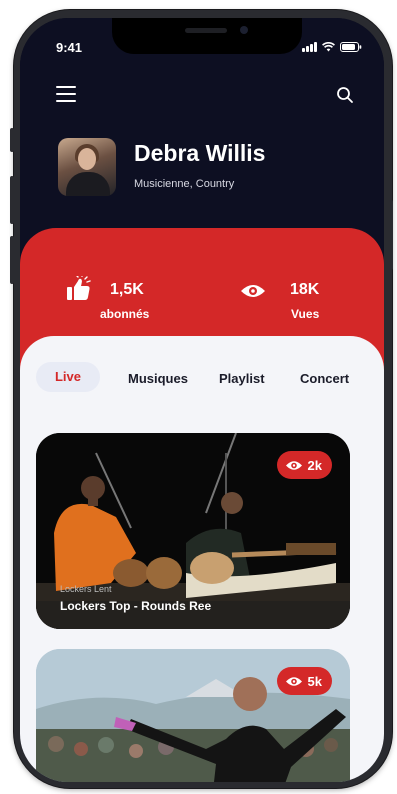 Image resolution: width=397 pixels, height=794 pixels. What do you see at coordinates (12, 200) in the screenshot?
I see `volume-up-button` at bounding box center [12, 200].